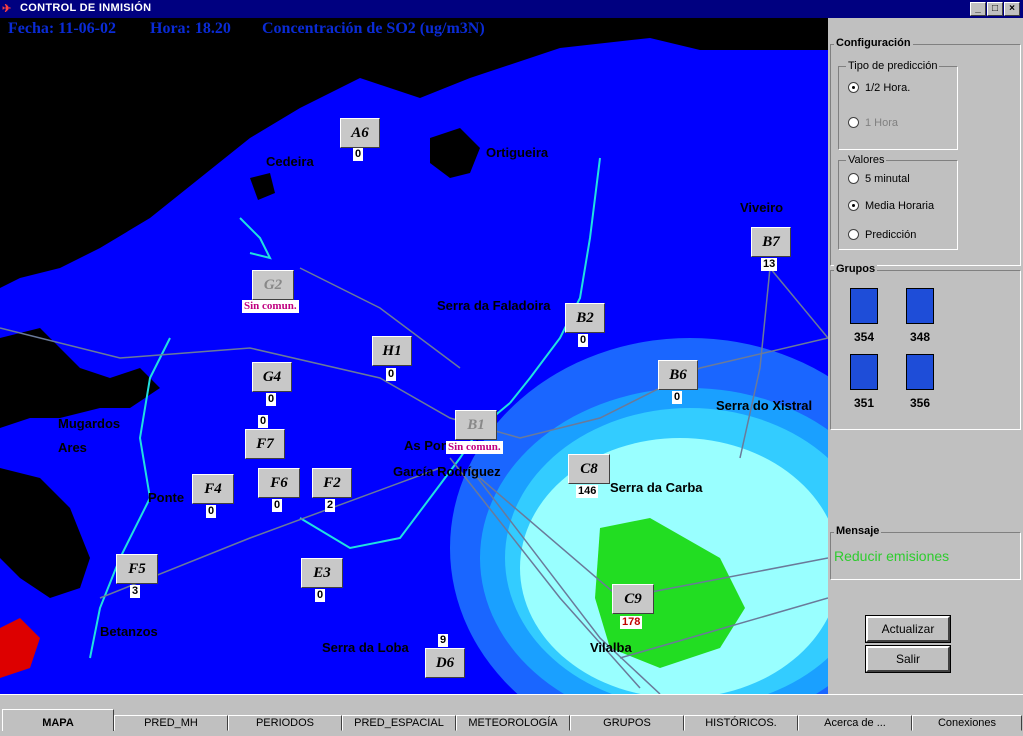 The height and width of the screenshot is (736, 1023). What do you see at coordinates (633, 599) in the screenshot?
I see `station-c9: C9` at bounding box center [633, 599].